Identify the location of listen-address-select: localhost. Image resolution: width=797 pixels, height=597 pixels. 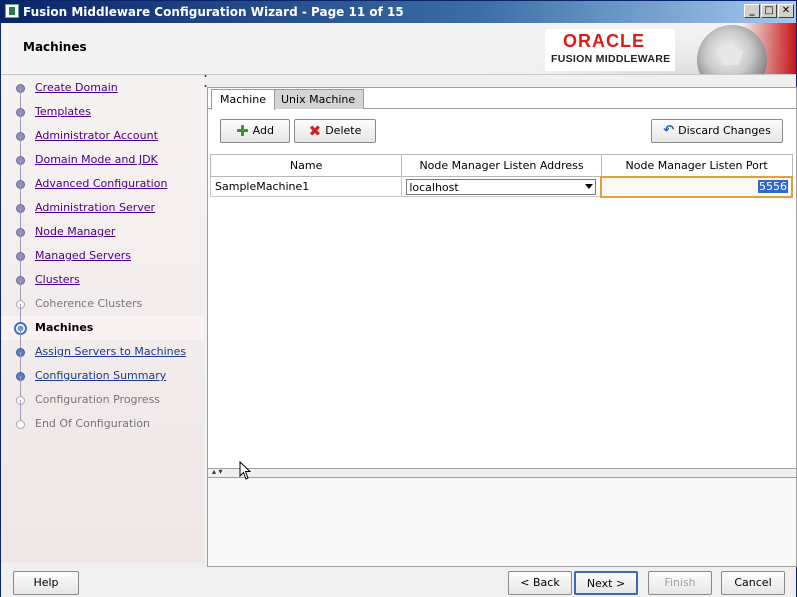
(501, 186).